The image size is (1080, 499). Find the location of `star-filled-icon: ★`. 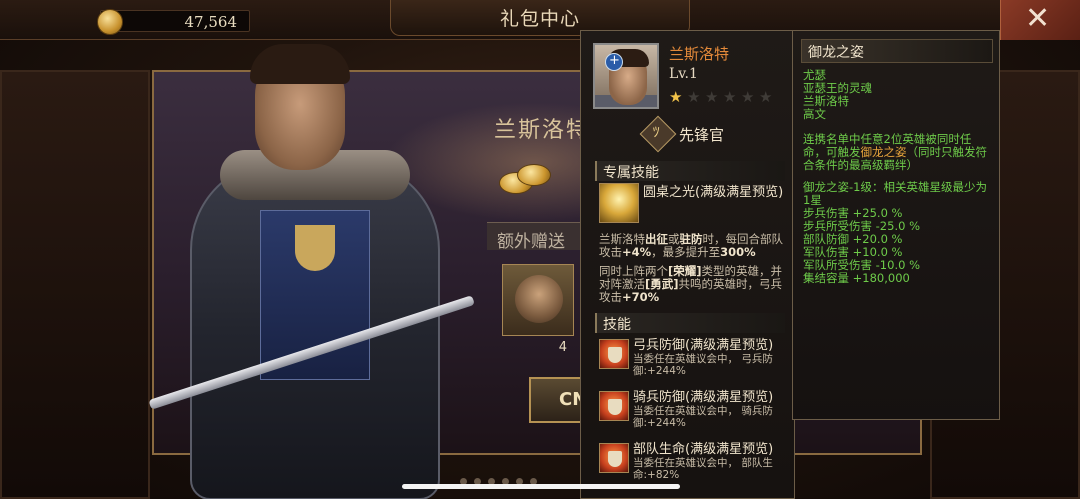

star-filled-icon: ★ is located at coordinates (676, 97).